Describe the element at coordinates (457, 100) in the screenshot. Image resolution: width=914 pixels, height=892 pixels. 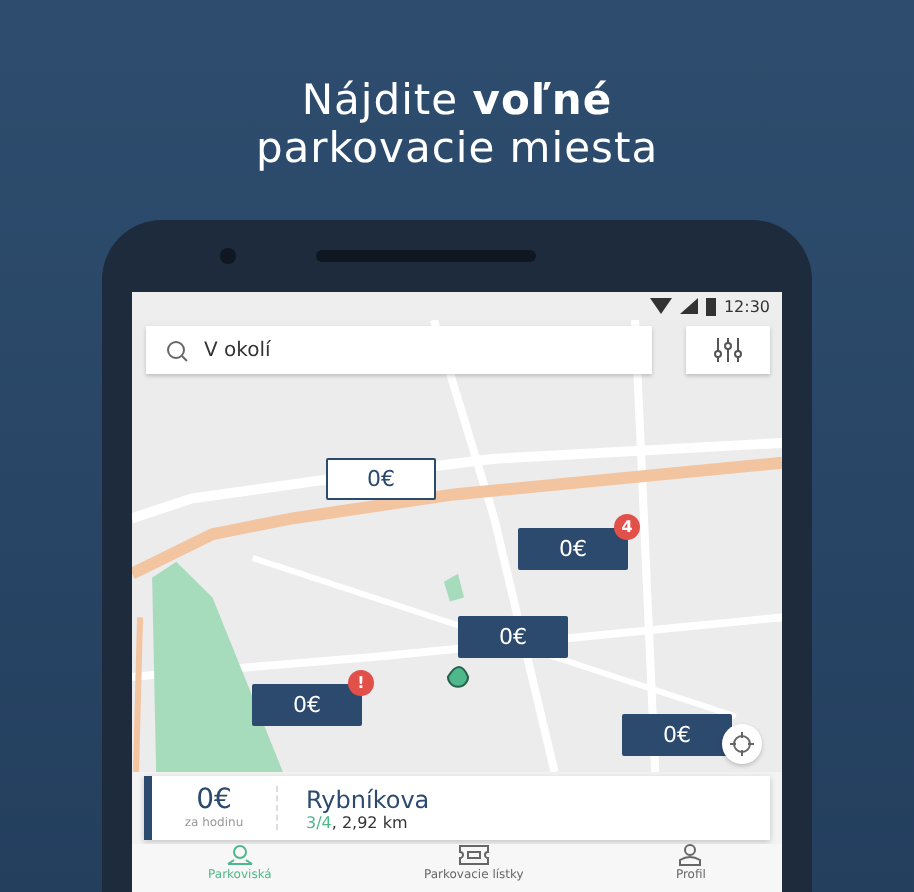
I see `headline-text: Nájdite voľné` at that location.